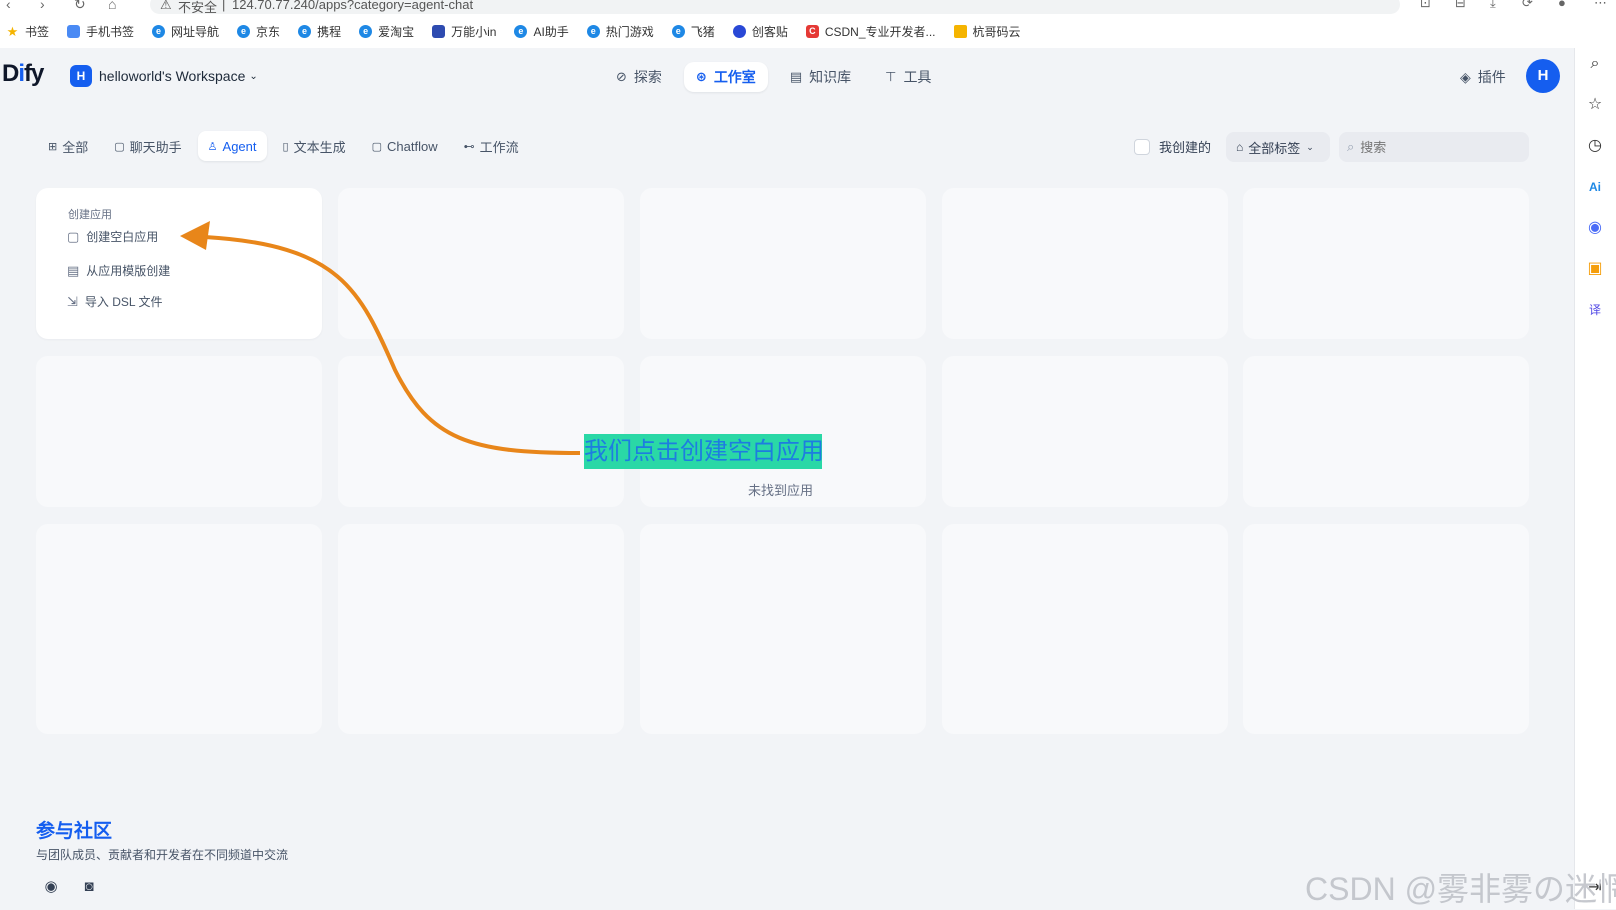 The width and height of the screenshot is (1616, 910). I want to click on community-title: 参与社区, so click(74, 831).